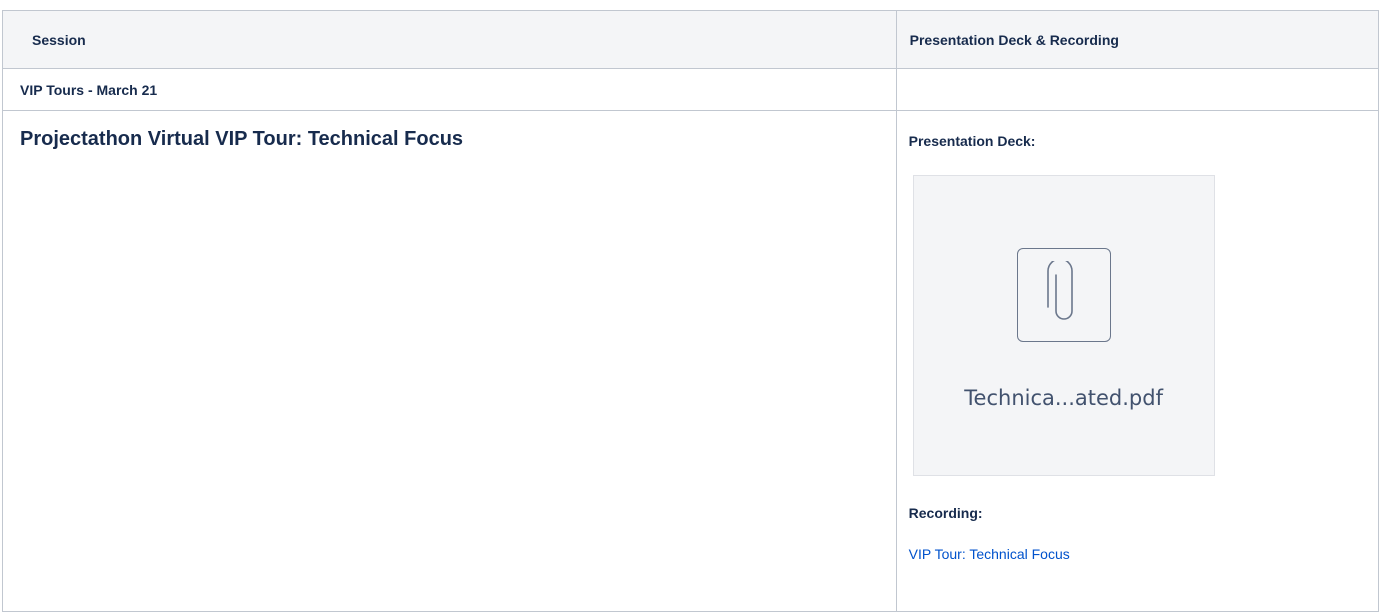  I want to click on attachment-filename: Technica...ated.pdf, so click(1063, 398).